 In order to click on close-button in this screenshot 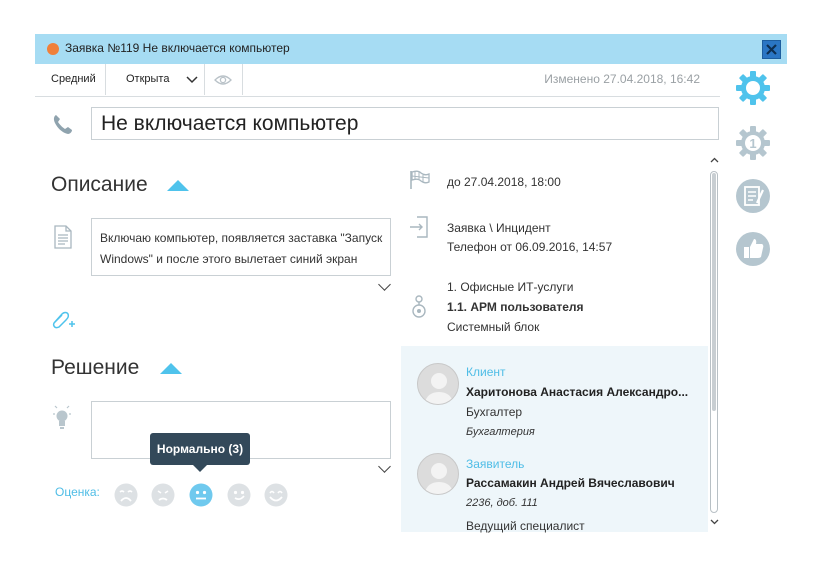, I will do `click(771, 49)`.